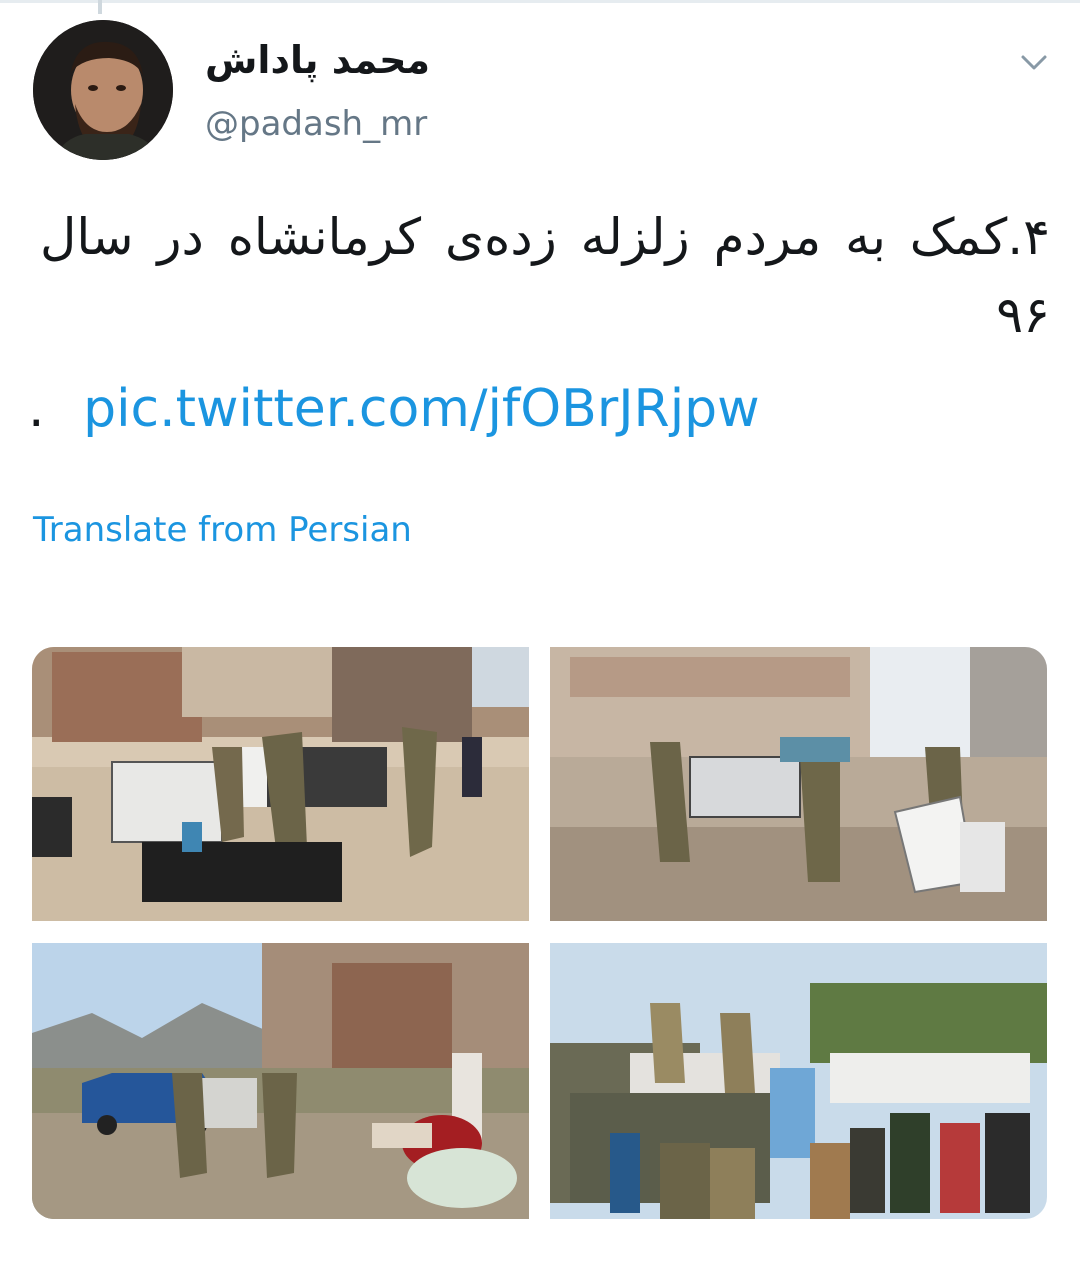 The height and width of the screenshot is (1261, 1080). What do you see at coordinates (100, 7) in the screenshot?
I see `thread-line` at bounding box center [100, 7].